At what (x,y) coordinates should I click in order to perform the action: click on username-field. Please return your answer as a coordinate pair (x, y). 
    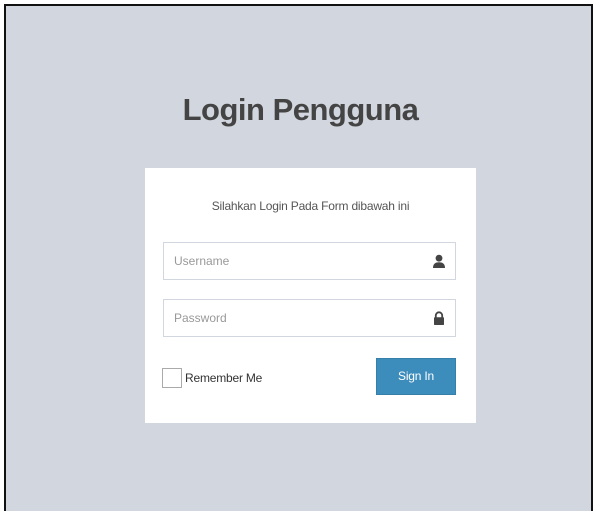
    Looking at the image, I should click on (309, 261).